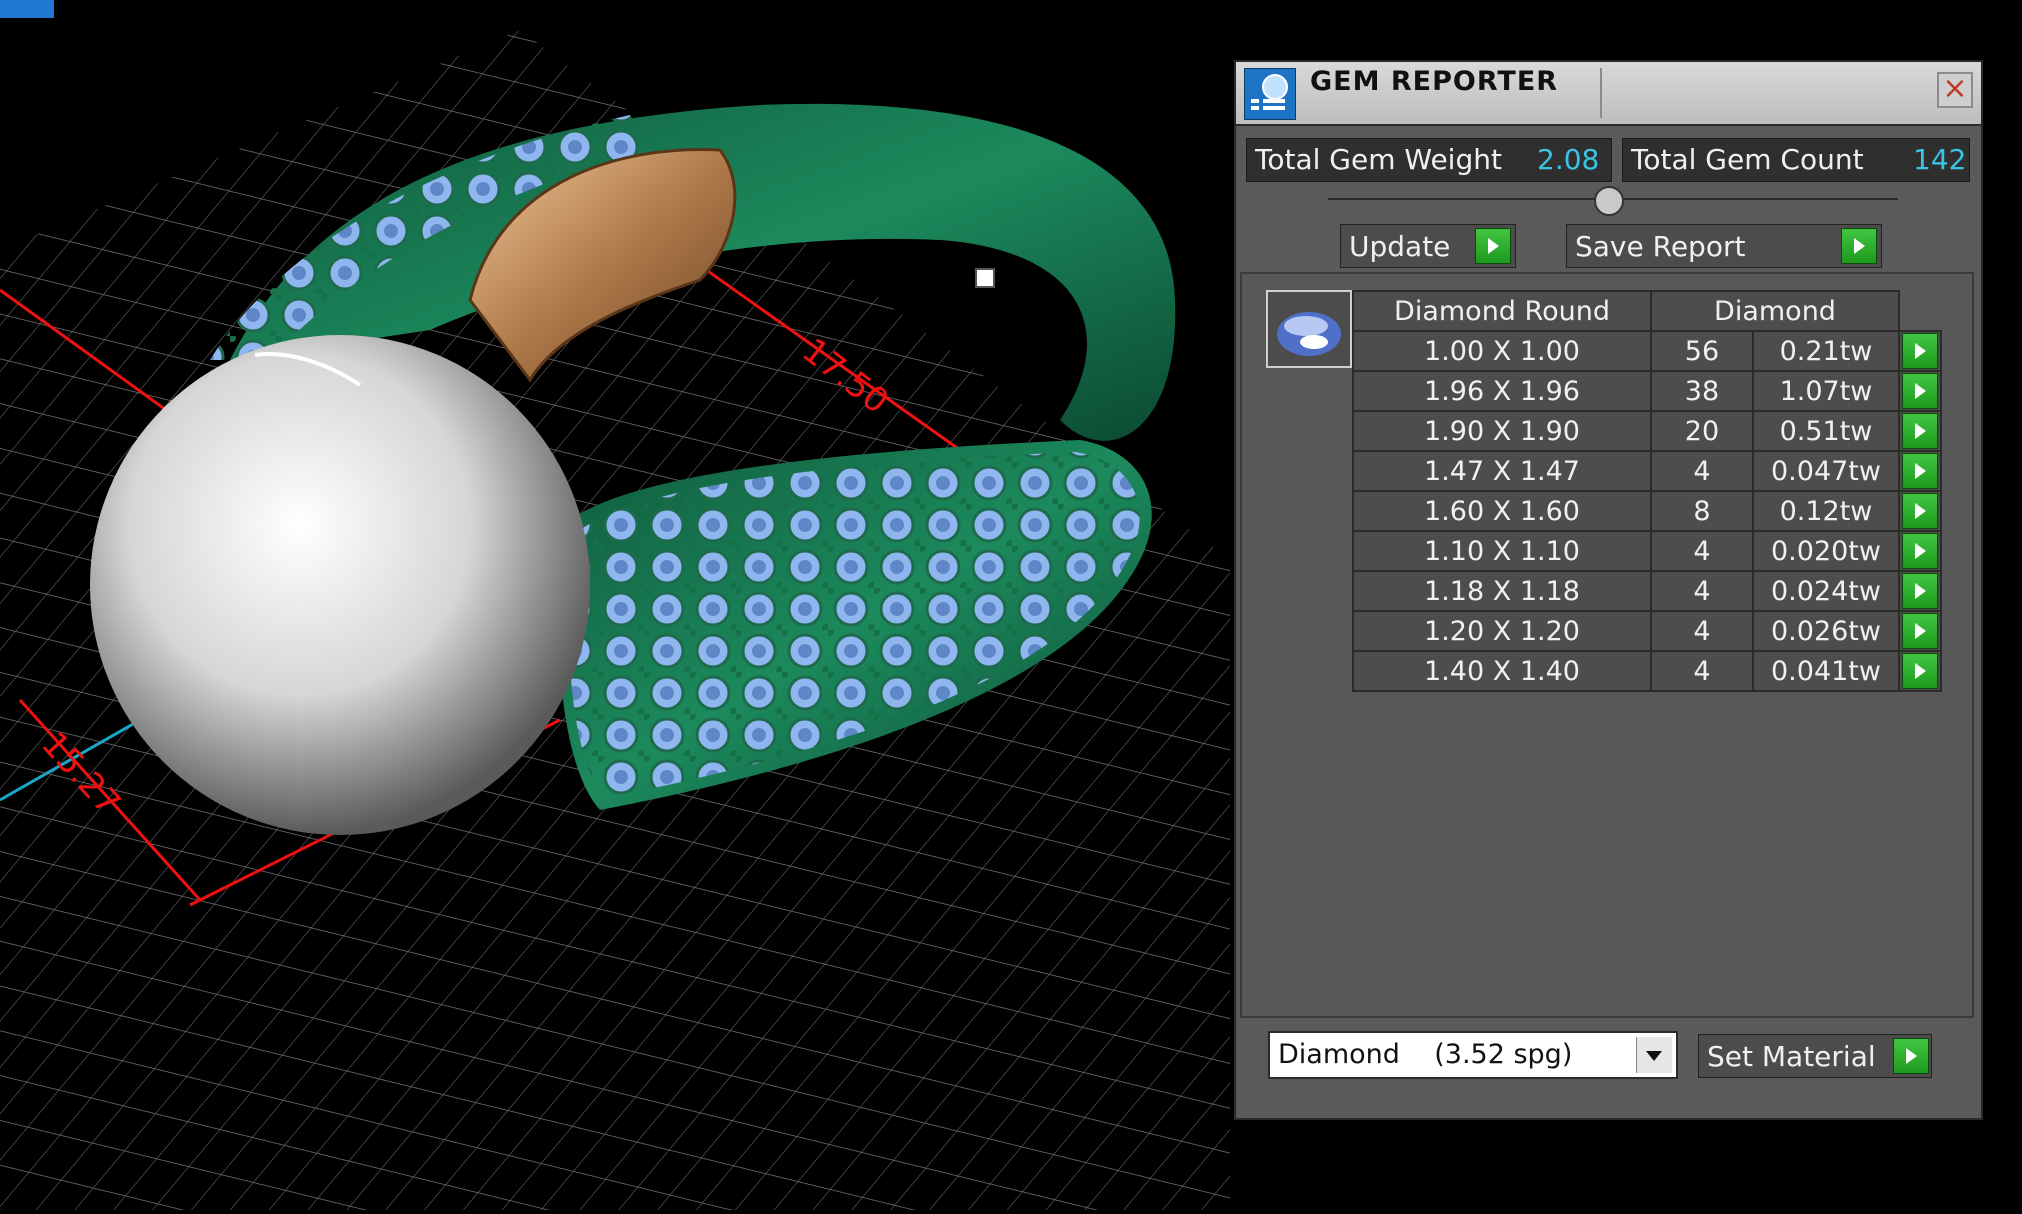  Describe the element at coordinates (1955, 90) in the screenshot. I see `close-icon: ×` at that location.